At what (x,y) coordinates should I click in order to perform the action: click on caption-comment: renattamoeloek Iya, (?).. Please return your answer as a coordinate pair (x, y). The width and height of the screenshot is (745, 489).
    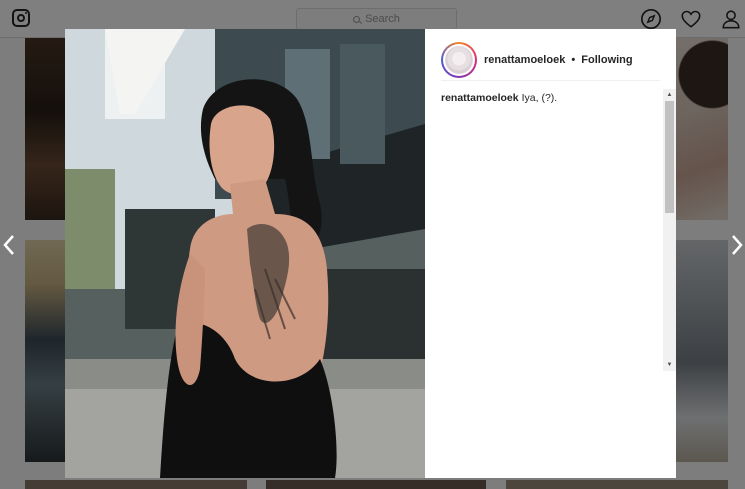
    Looking at the image, I should click on (551, 98).